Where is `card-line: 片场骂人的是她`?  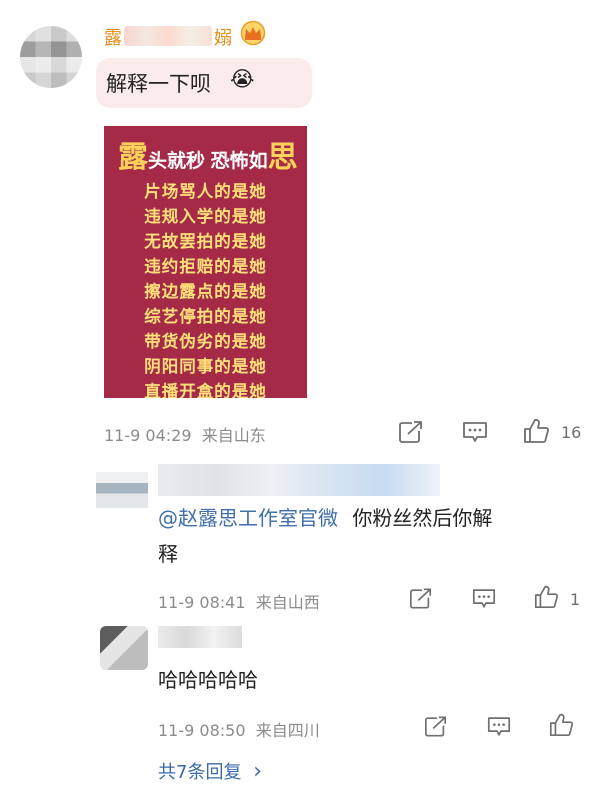
card-line: 片场骂人的是她 is located at coordinates (205, 191).